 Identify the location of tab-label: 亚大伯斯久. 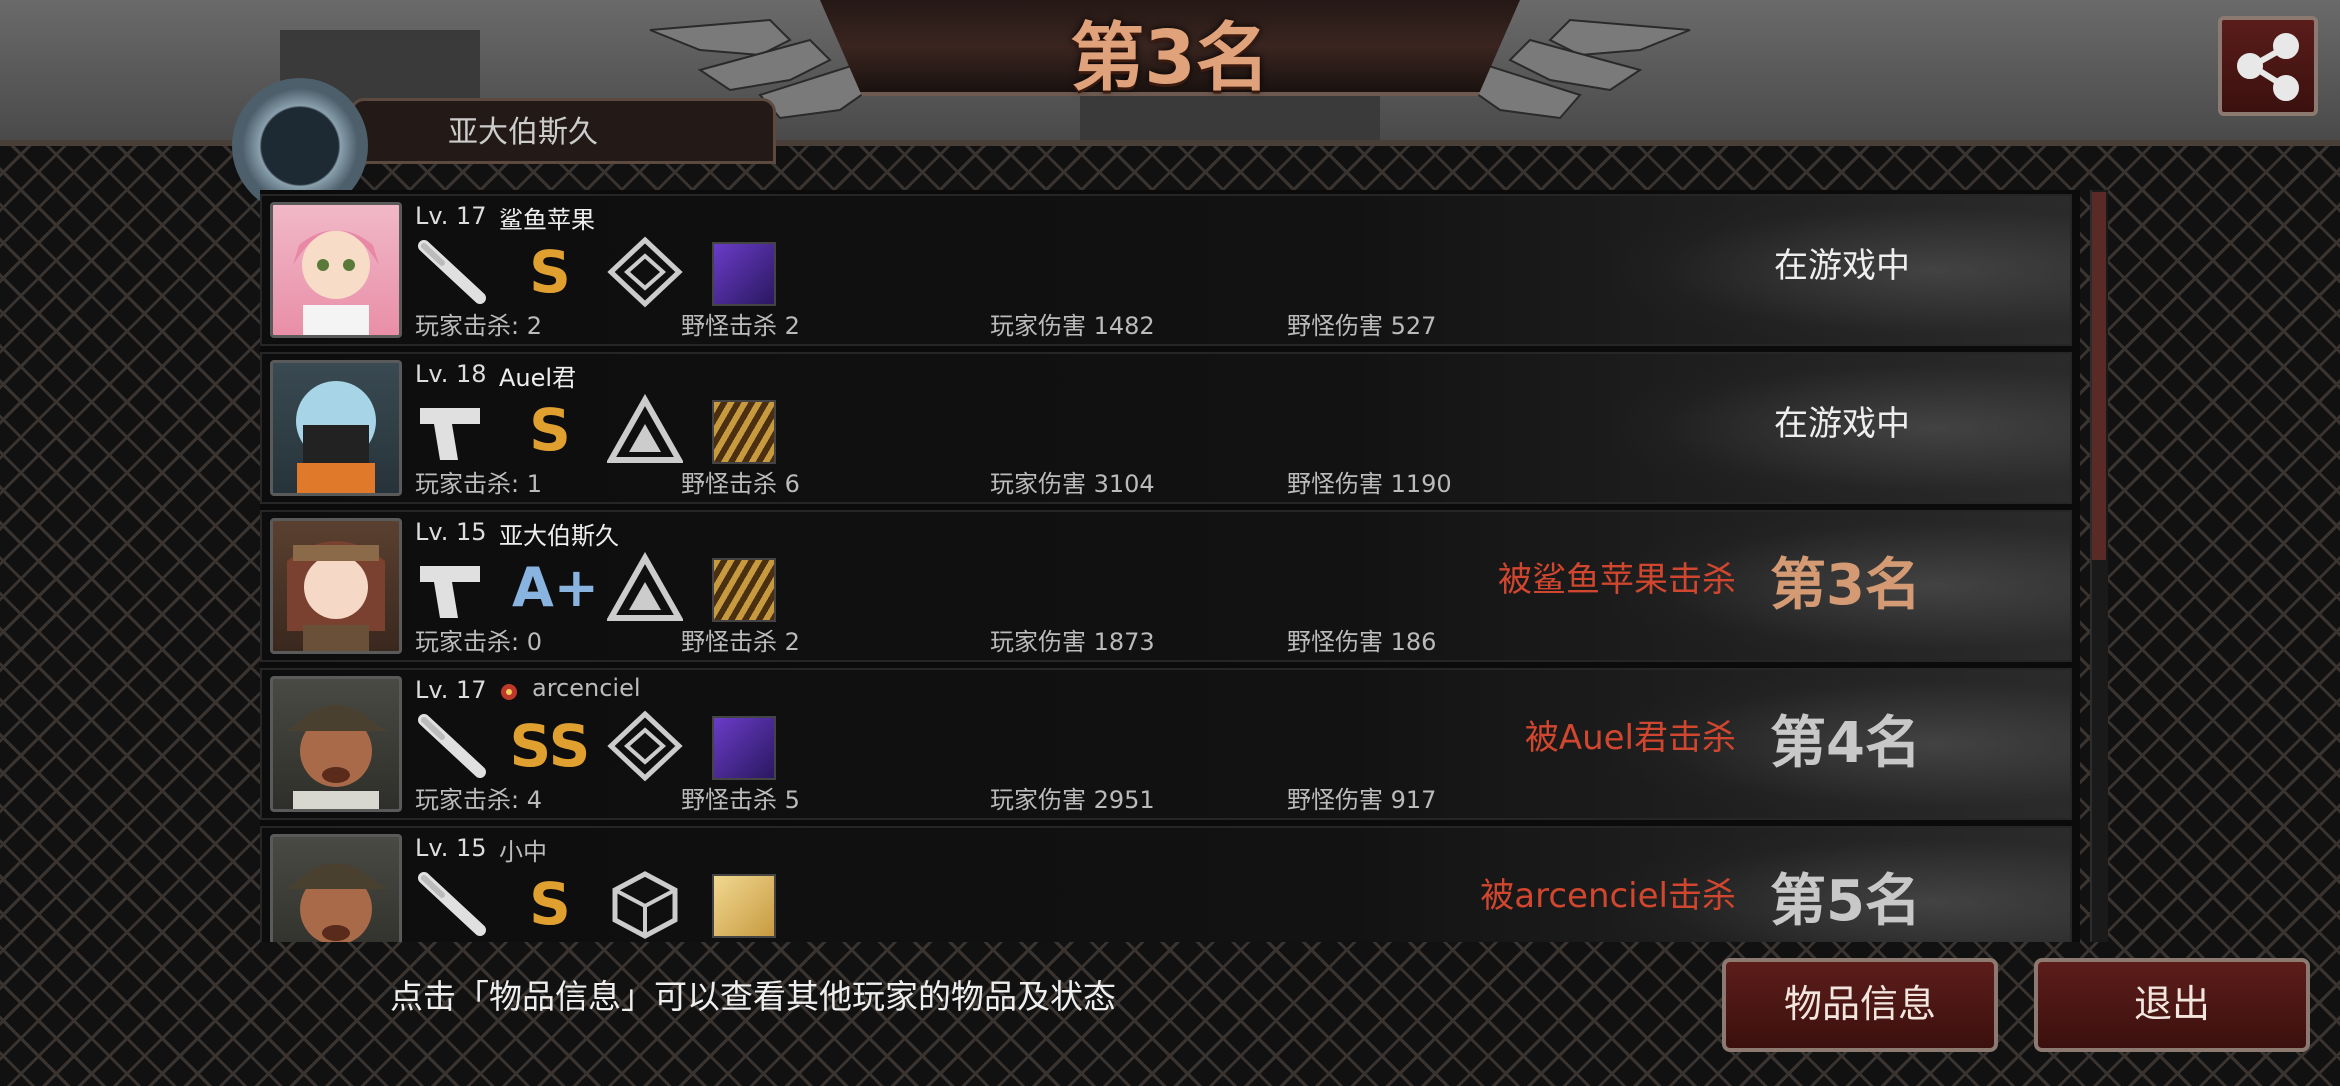
(523, 132).